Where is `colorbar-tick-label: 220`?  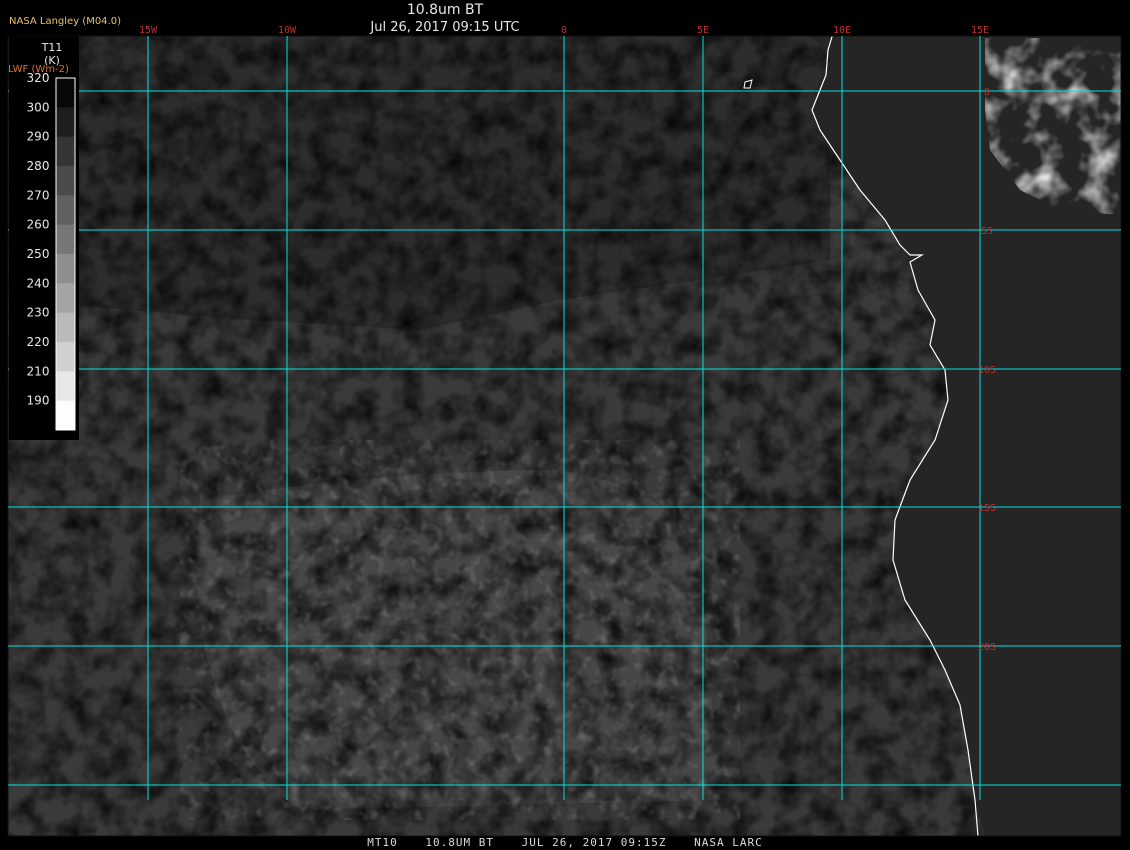 colorbar-tick-label: 220 is located at coordinates (38, 342).